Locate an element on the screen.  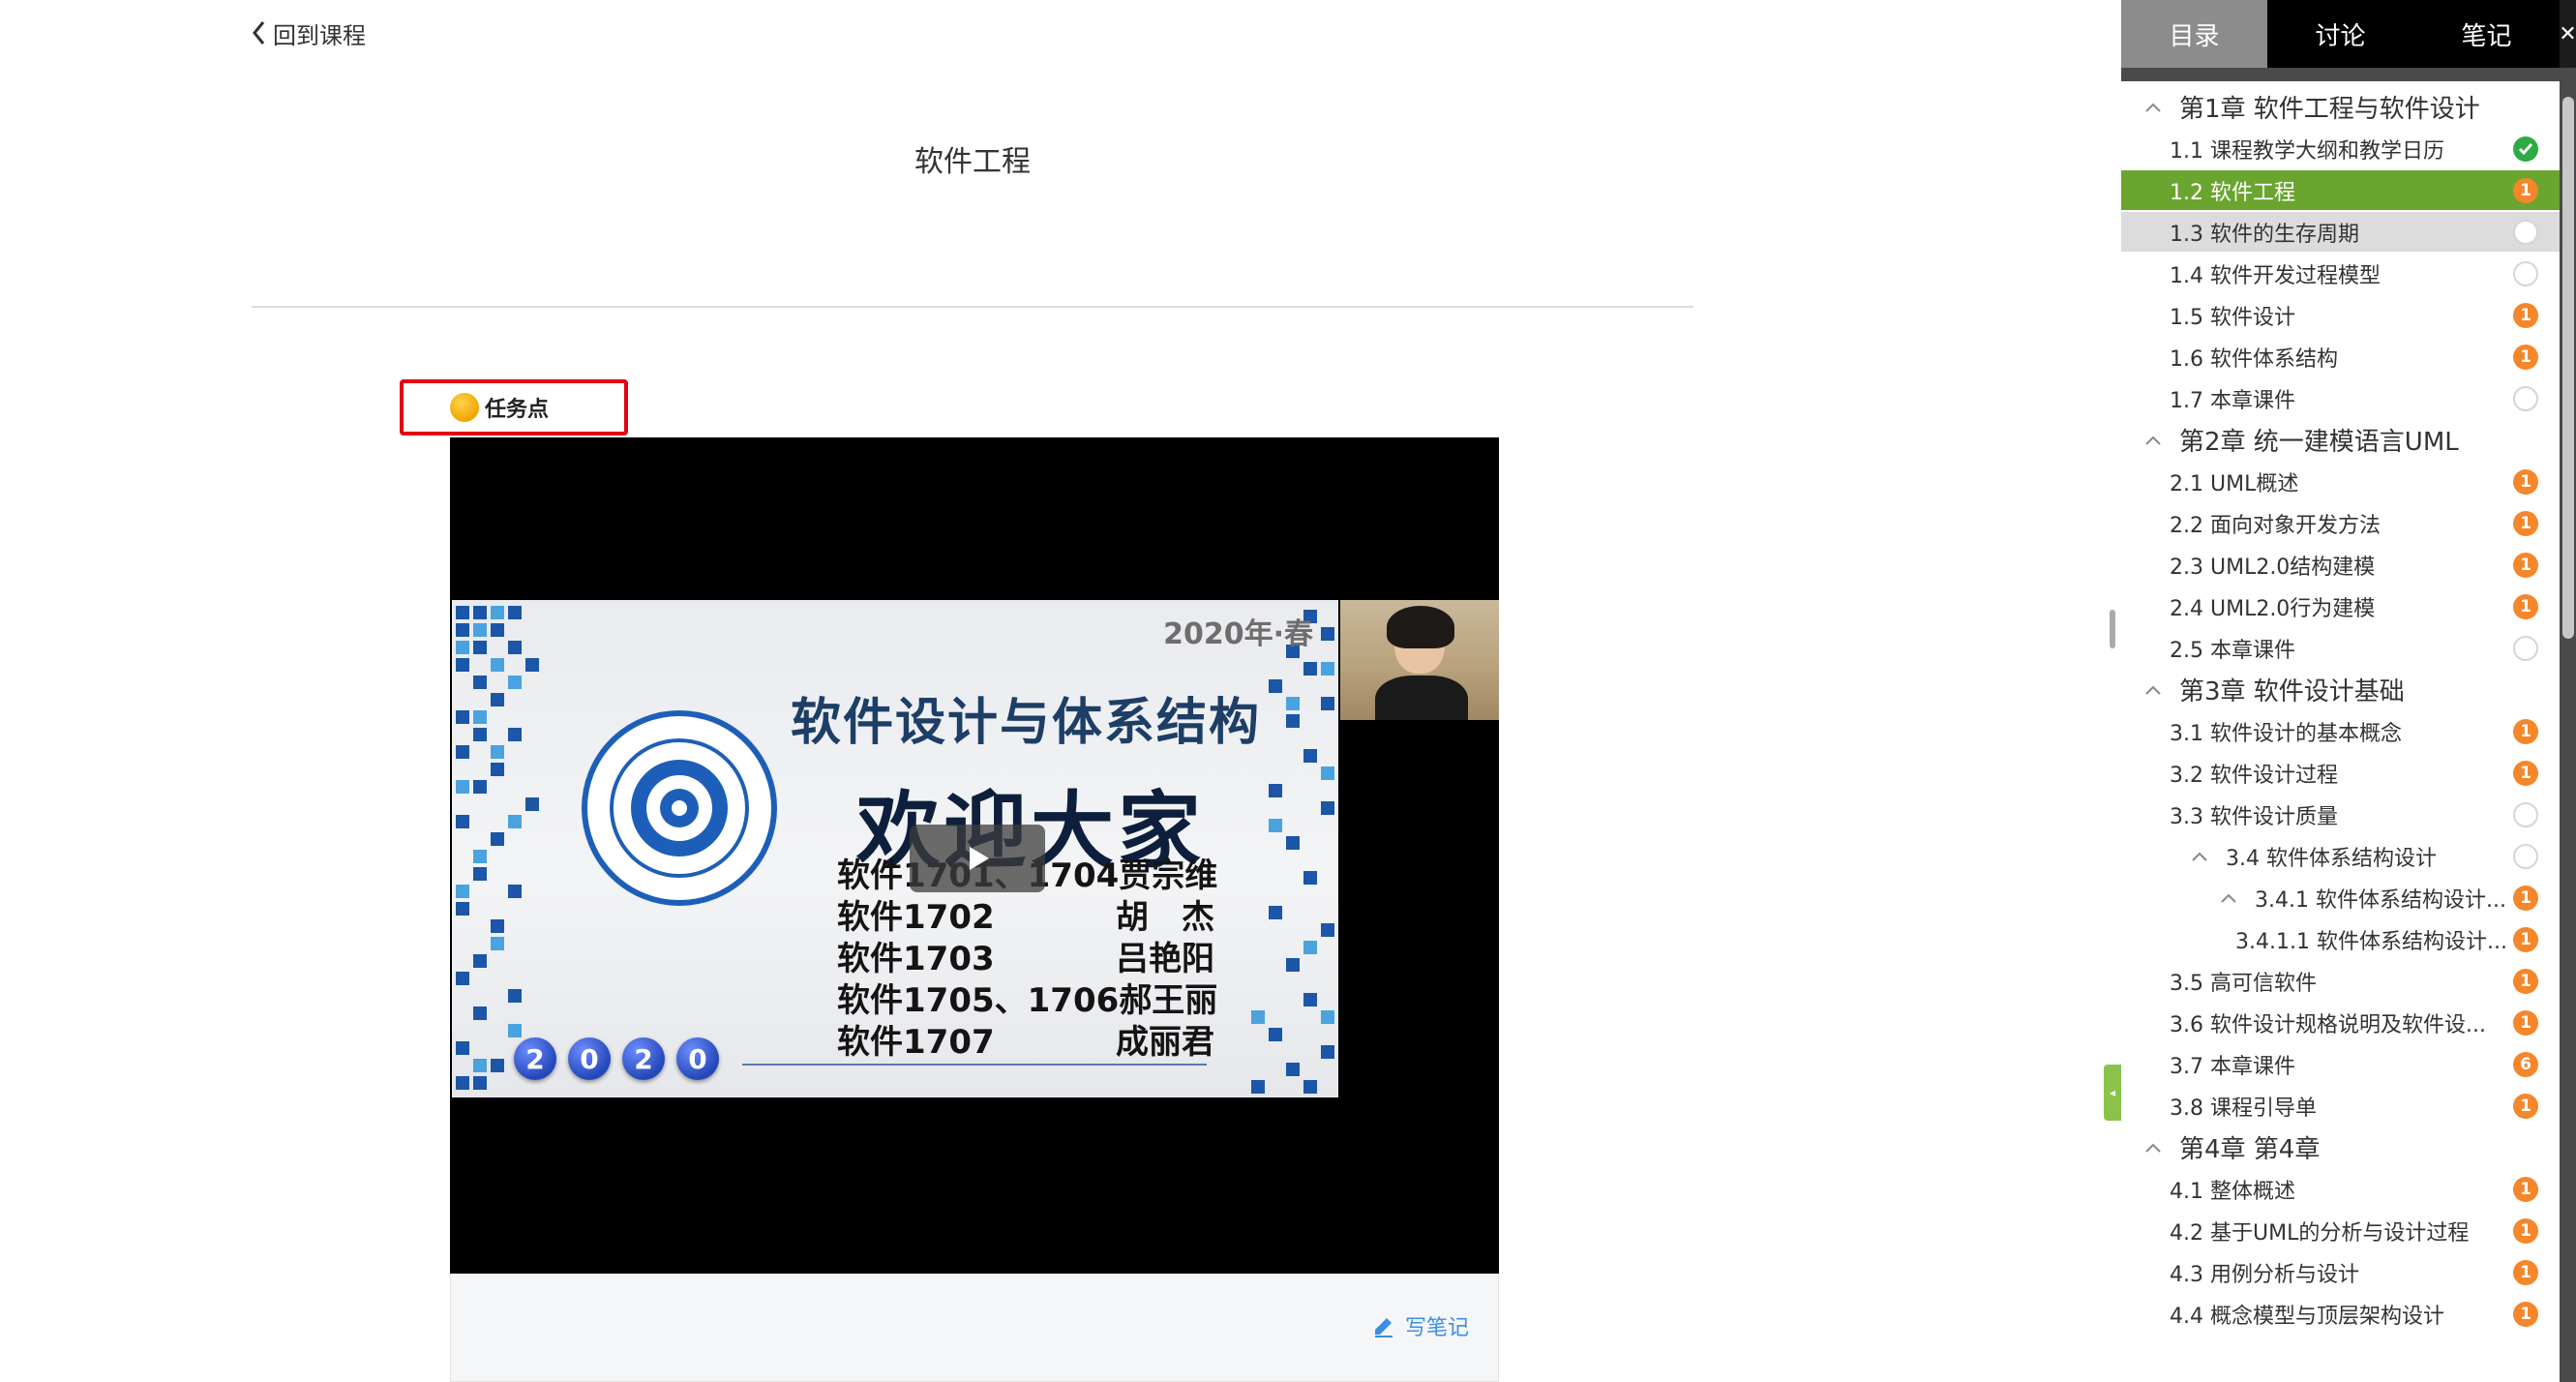
sidebar-close-button: ✕ is located at coordinates (2567, 34).